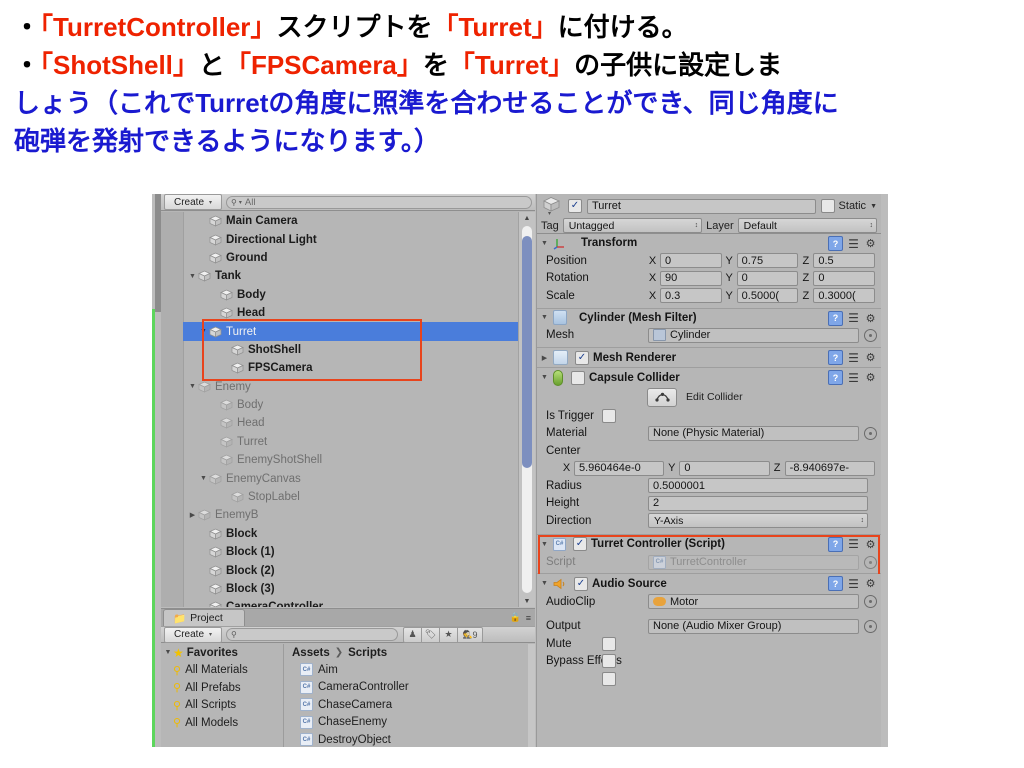  Describe the element at coordinates (527, 601) in the screenshot. I see `scroll-down-arrow-icon: ▼` at that location.